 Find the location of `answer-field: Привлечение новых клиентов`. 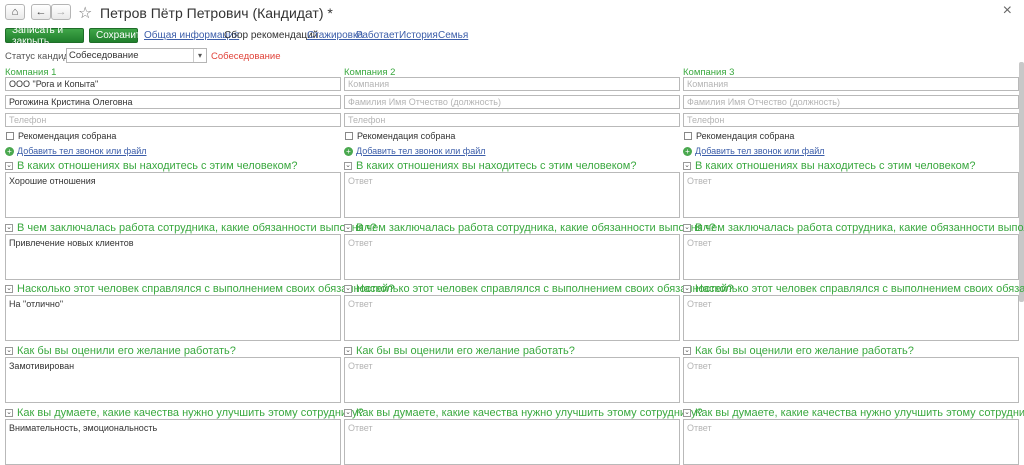

answer-field: Привлечение новых клиентов is located at coordinates (173, 257).